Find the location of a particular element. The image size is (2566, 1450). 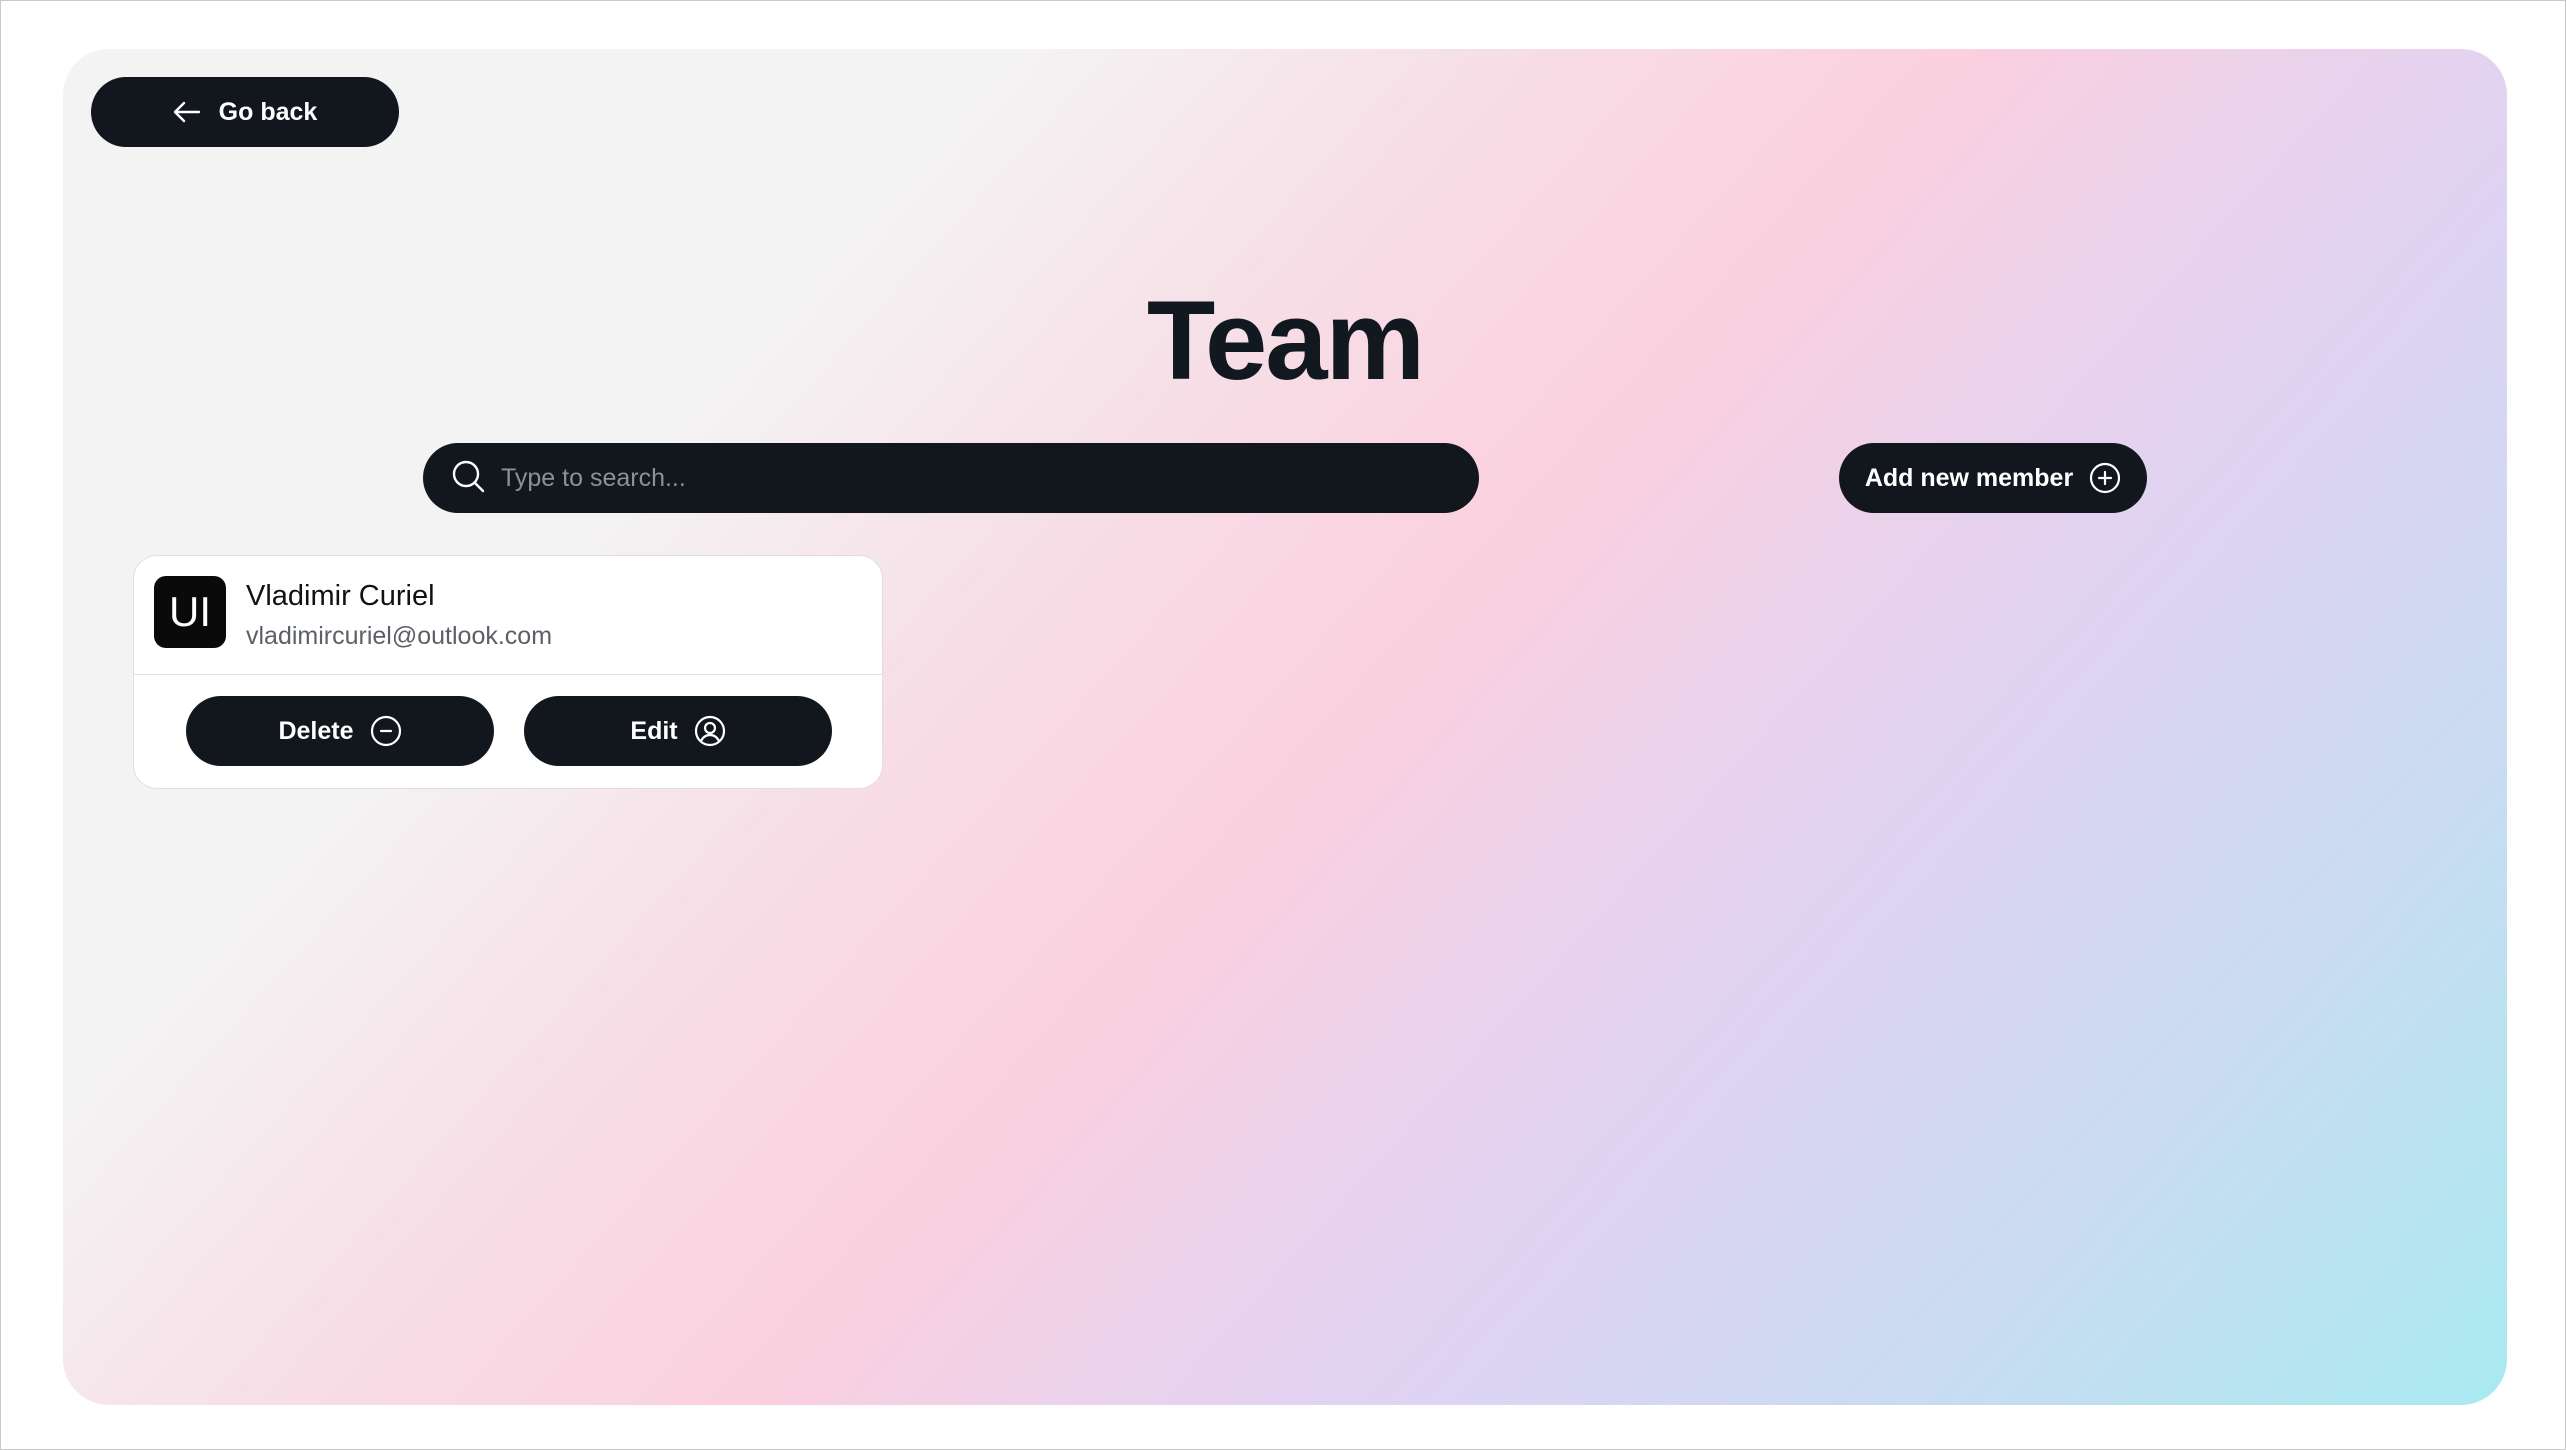

search-icon is located at coordinates (468, 478).